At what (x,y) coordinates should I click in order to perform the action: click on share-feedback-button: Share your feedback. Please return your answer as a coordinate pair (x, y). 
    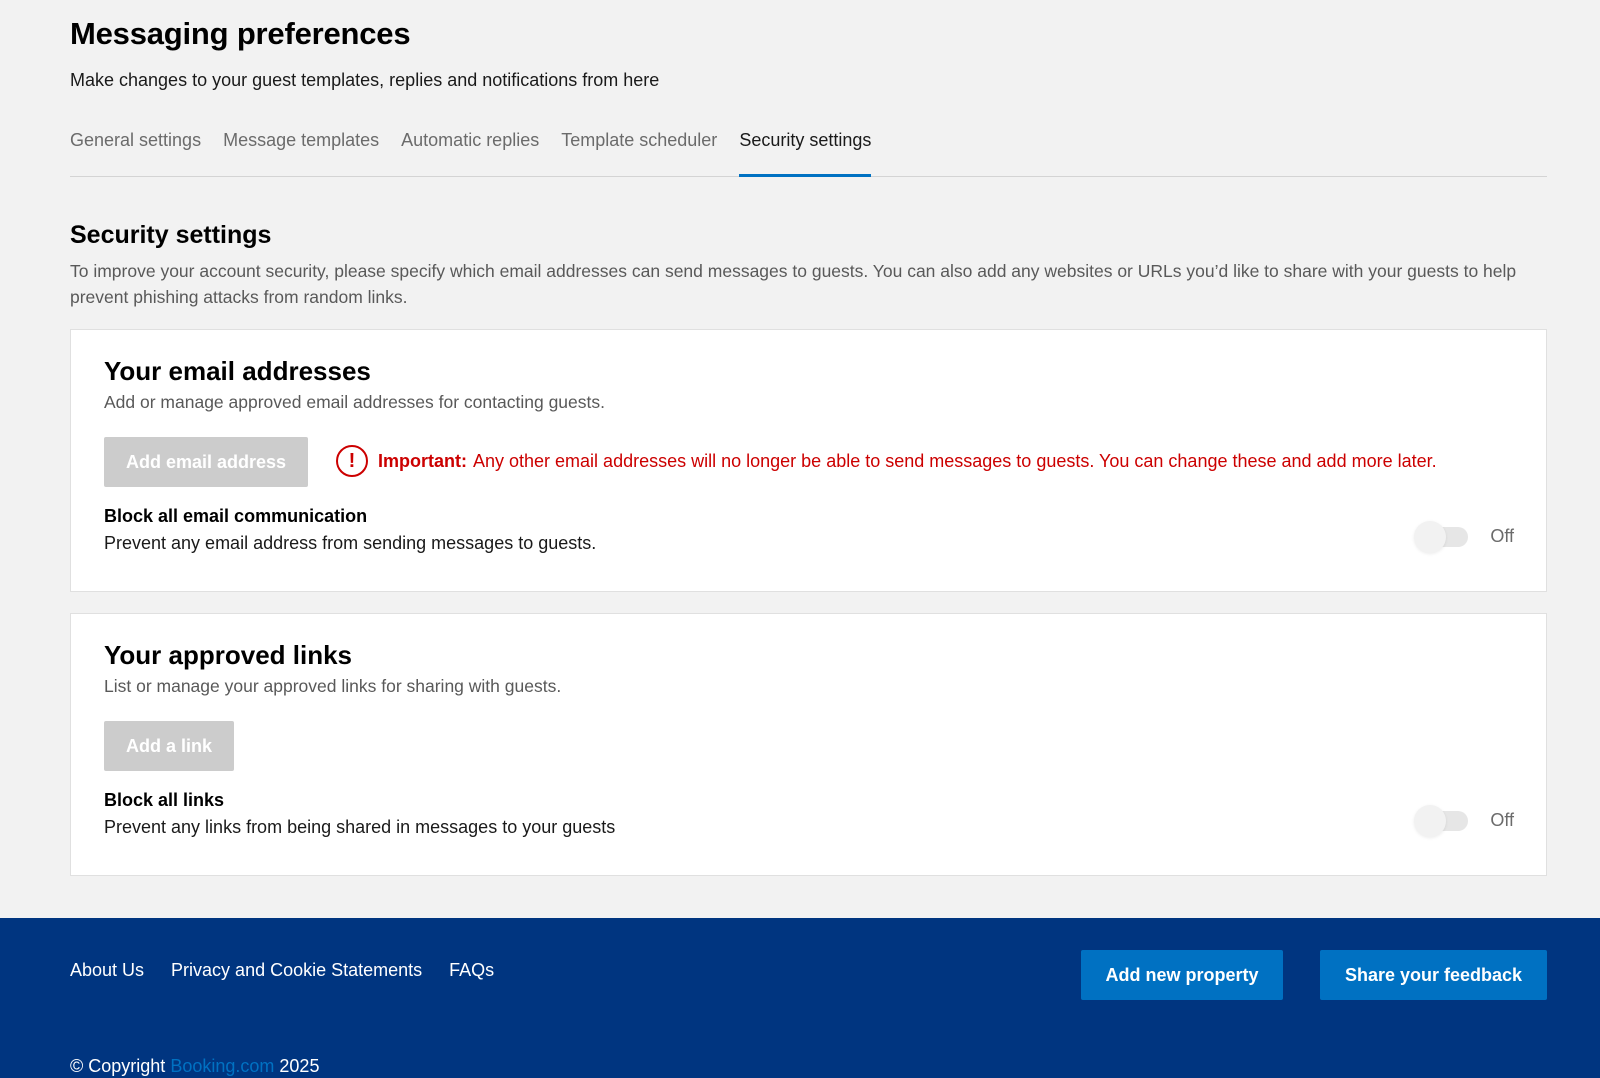
    Looking at the image, I should click on (1433, 975).